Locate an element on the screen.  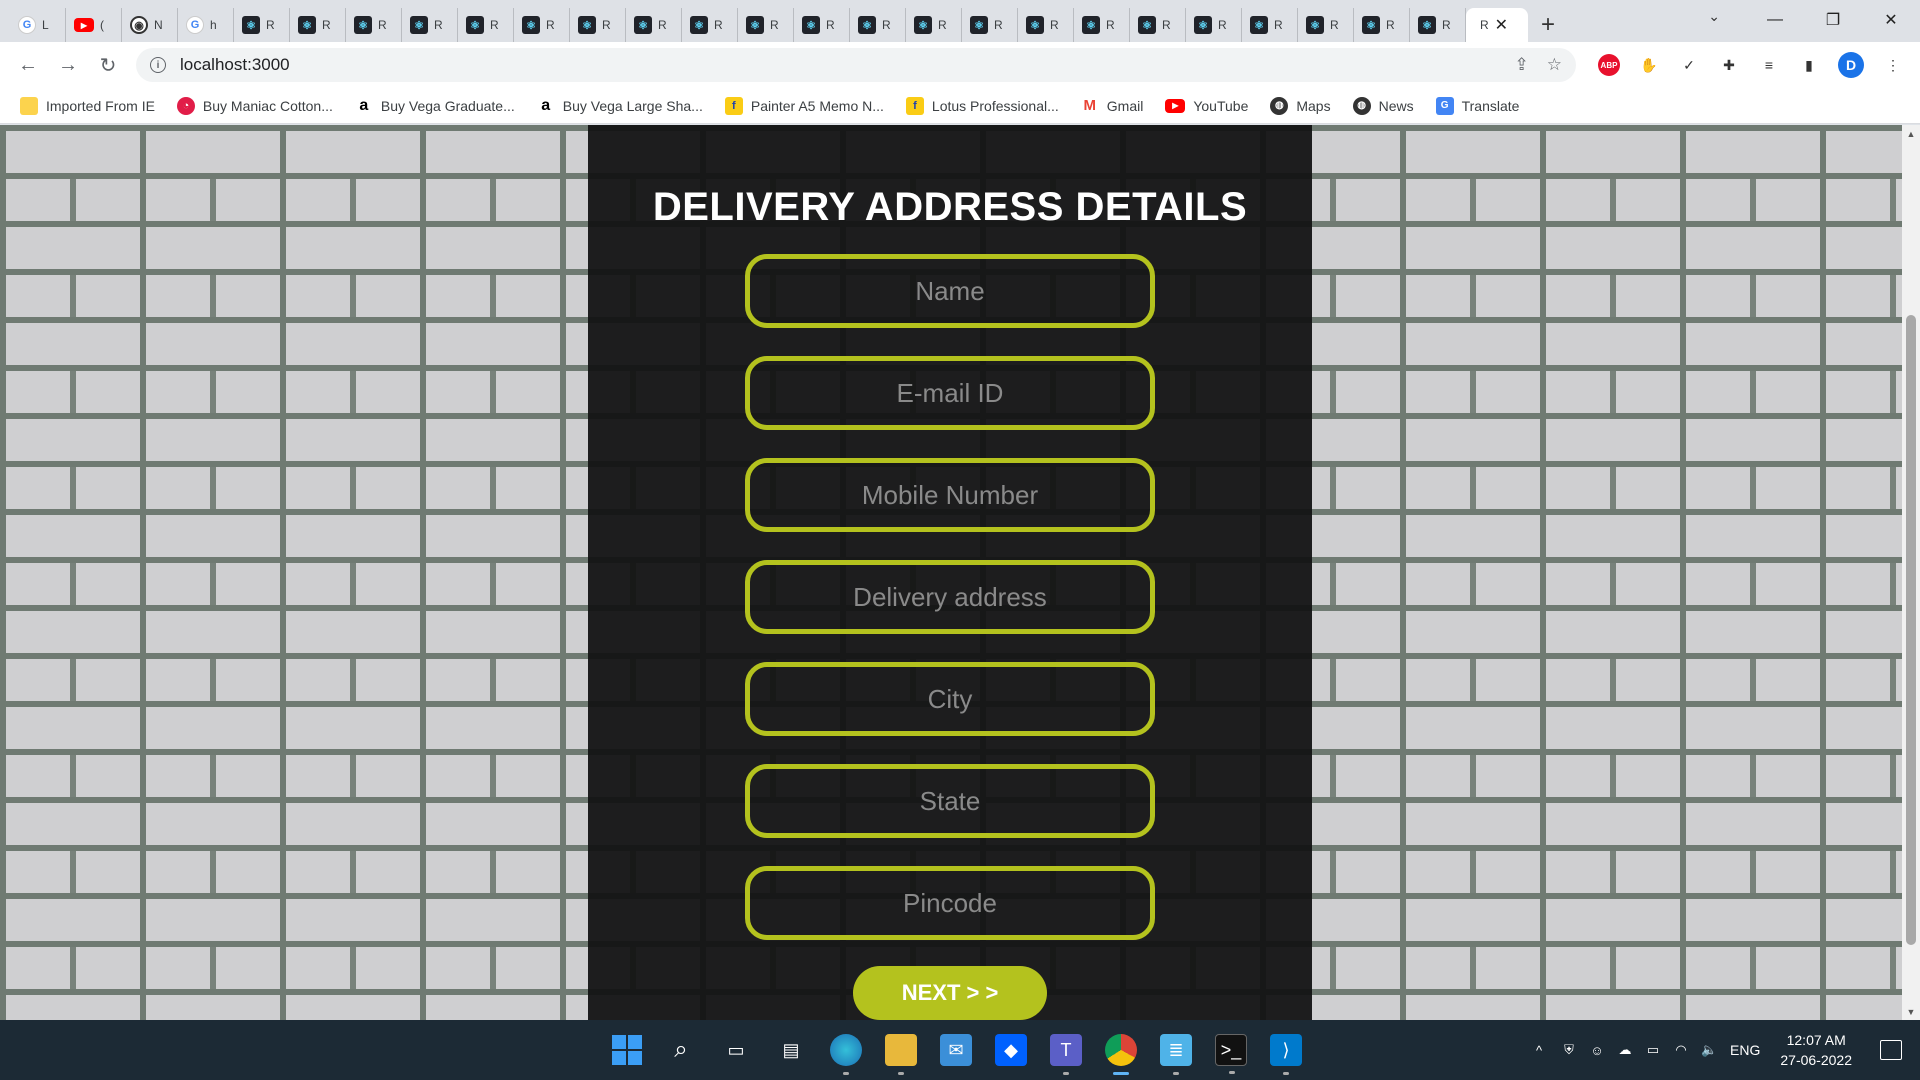
browser-toolbar: ← → ↻ i localhost:3000 ⇪ ☆ ABP ✋ ✓ ✚ ≡ ▮ D ⋮ is located at coordinates (960, 65).